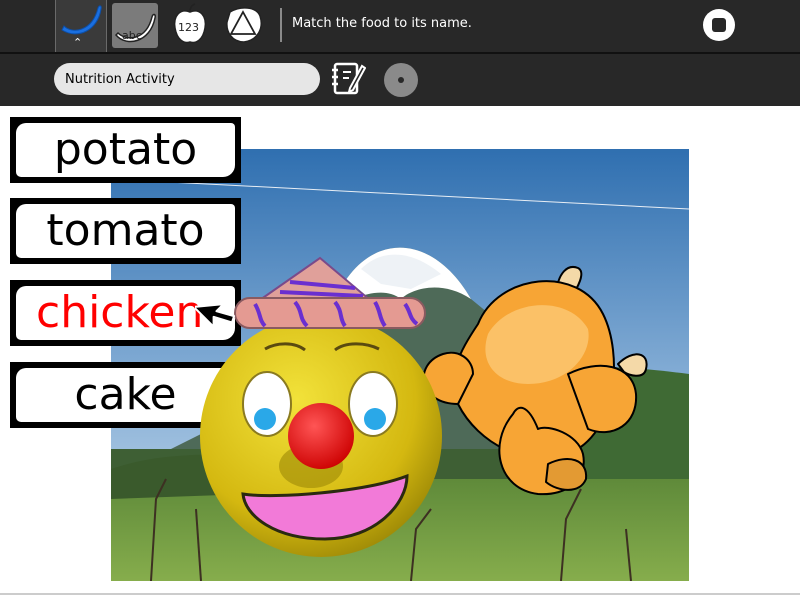  I want to click on instruction-text: Match the food to its name., so click(382, 23).